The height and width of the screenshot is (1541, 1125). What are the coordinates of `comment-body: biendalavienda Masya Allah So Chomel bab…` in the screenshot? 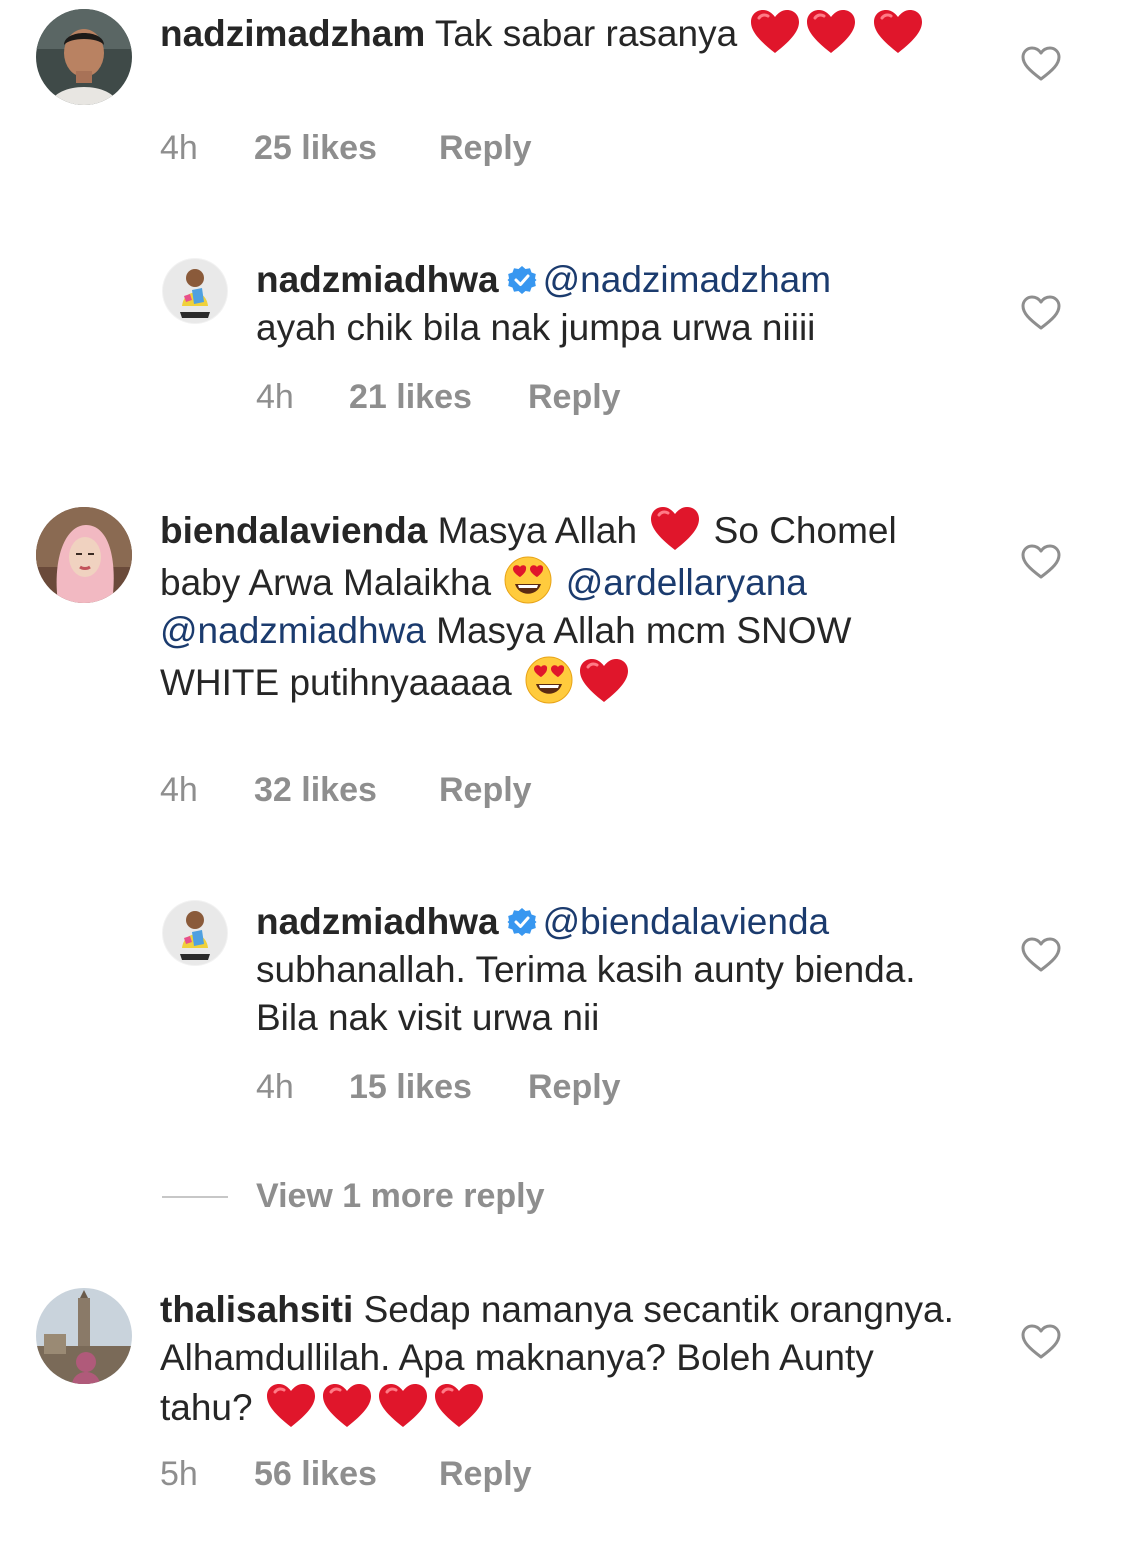 It's located at (560, 606).